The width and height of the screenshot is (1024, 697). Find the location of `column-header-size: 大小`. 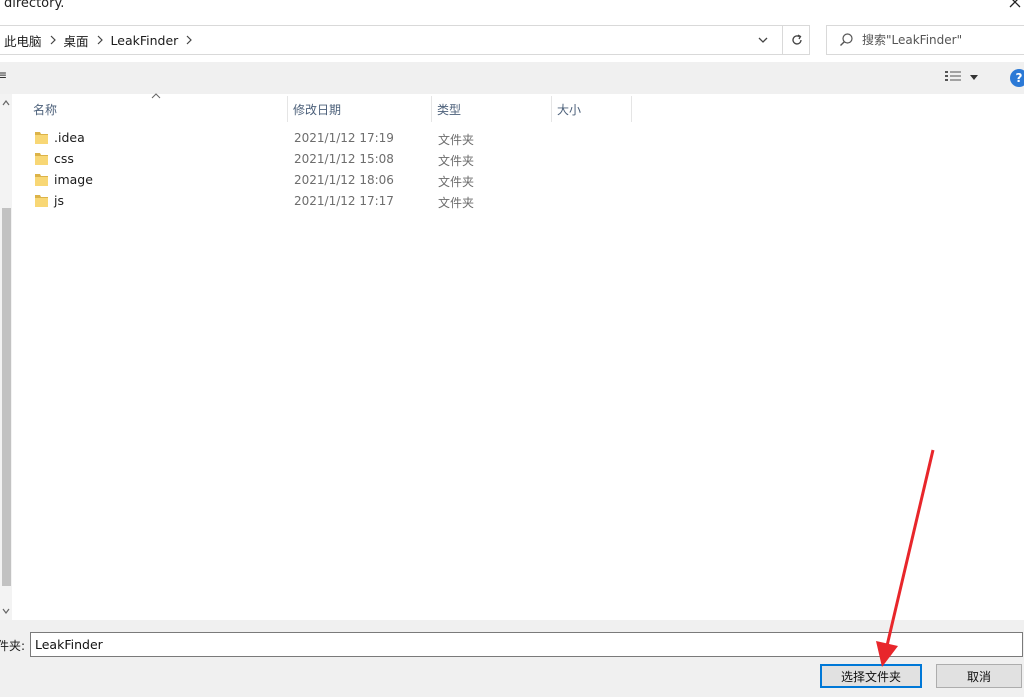

column-header-size: 大小 is located at coordinates (592, 109).